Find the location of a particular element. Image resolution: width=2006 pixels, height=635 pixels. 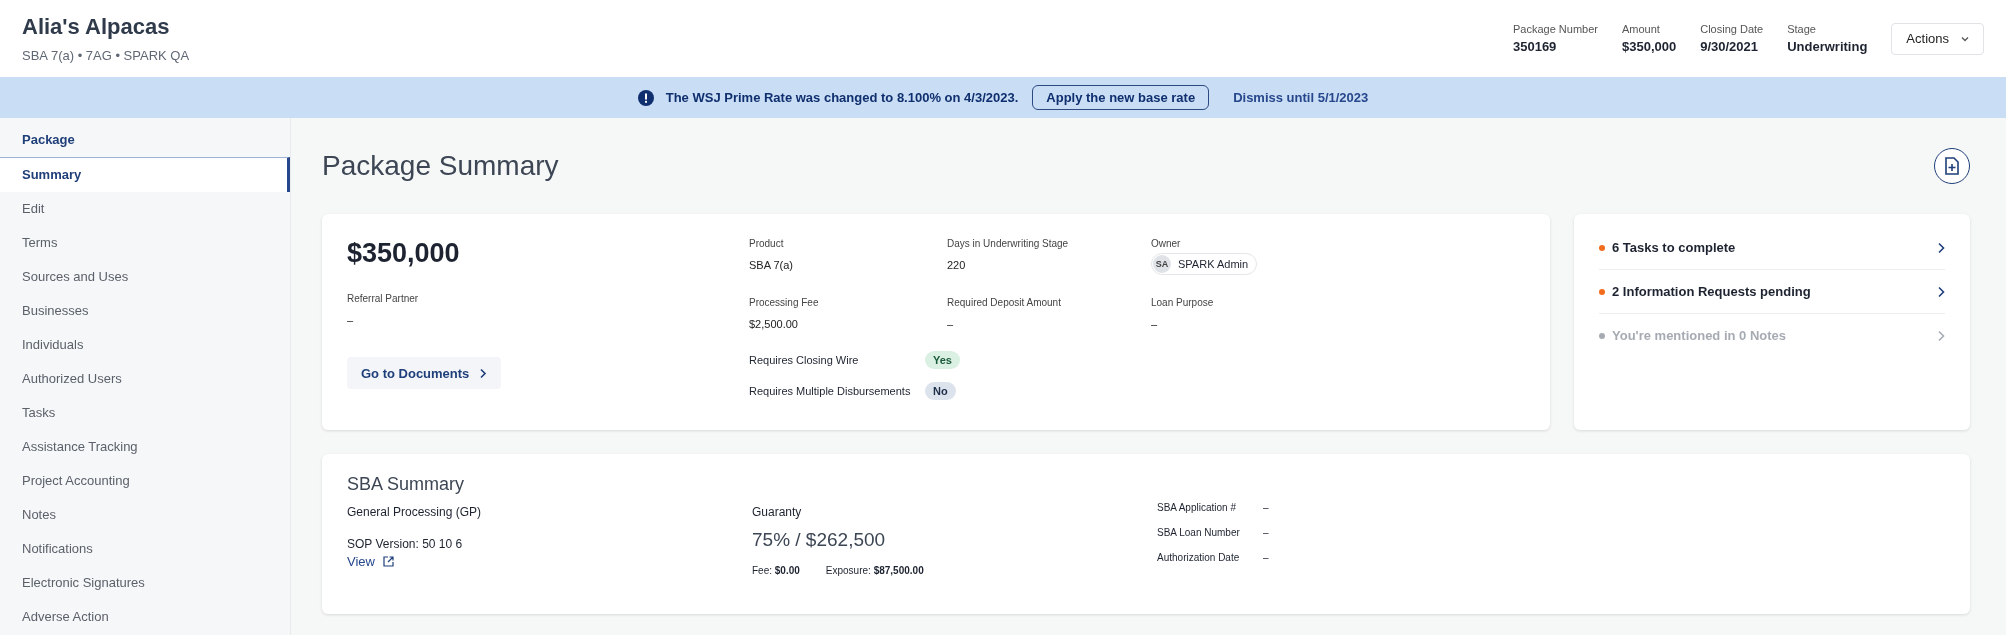

sidebar-item: Summary is located at coordinates (145, 174).